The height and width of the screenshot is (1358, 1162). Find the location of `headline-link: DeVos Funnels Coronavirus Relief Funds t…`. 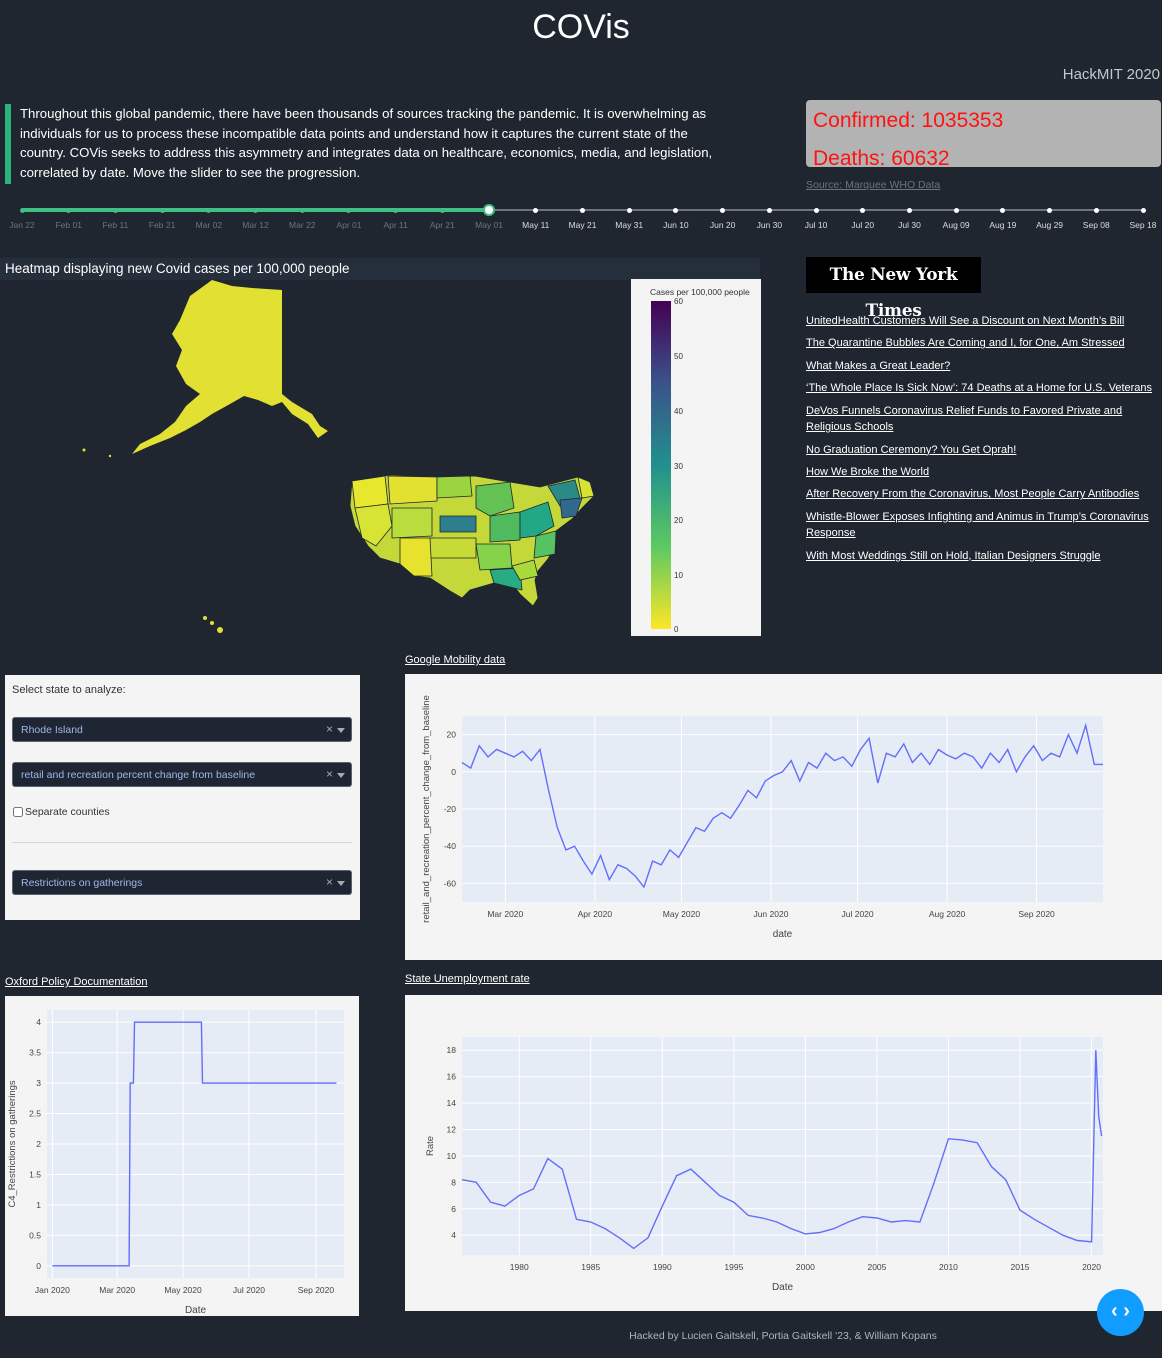

headline-link: DeVos Funnels Coronavirus Relief Funds t… is located at coordinates (964, 419).